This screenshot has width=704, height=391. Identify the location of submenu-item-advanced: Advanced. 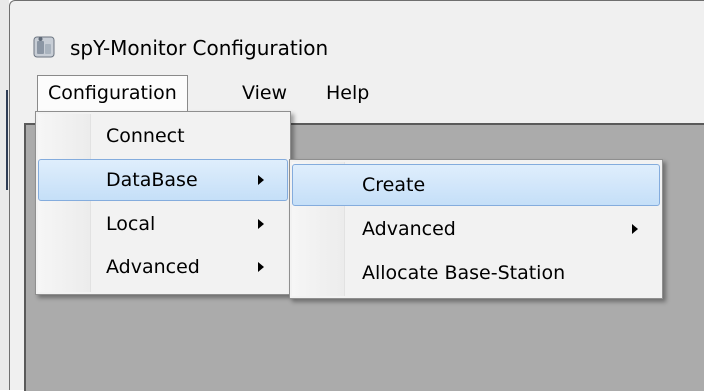
(476, 230).